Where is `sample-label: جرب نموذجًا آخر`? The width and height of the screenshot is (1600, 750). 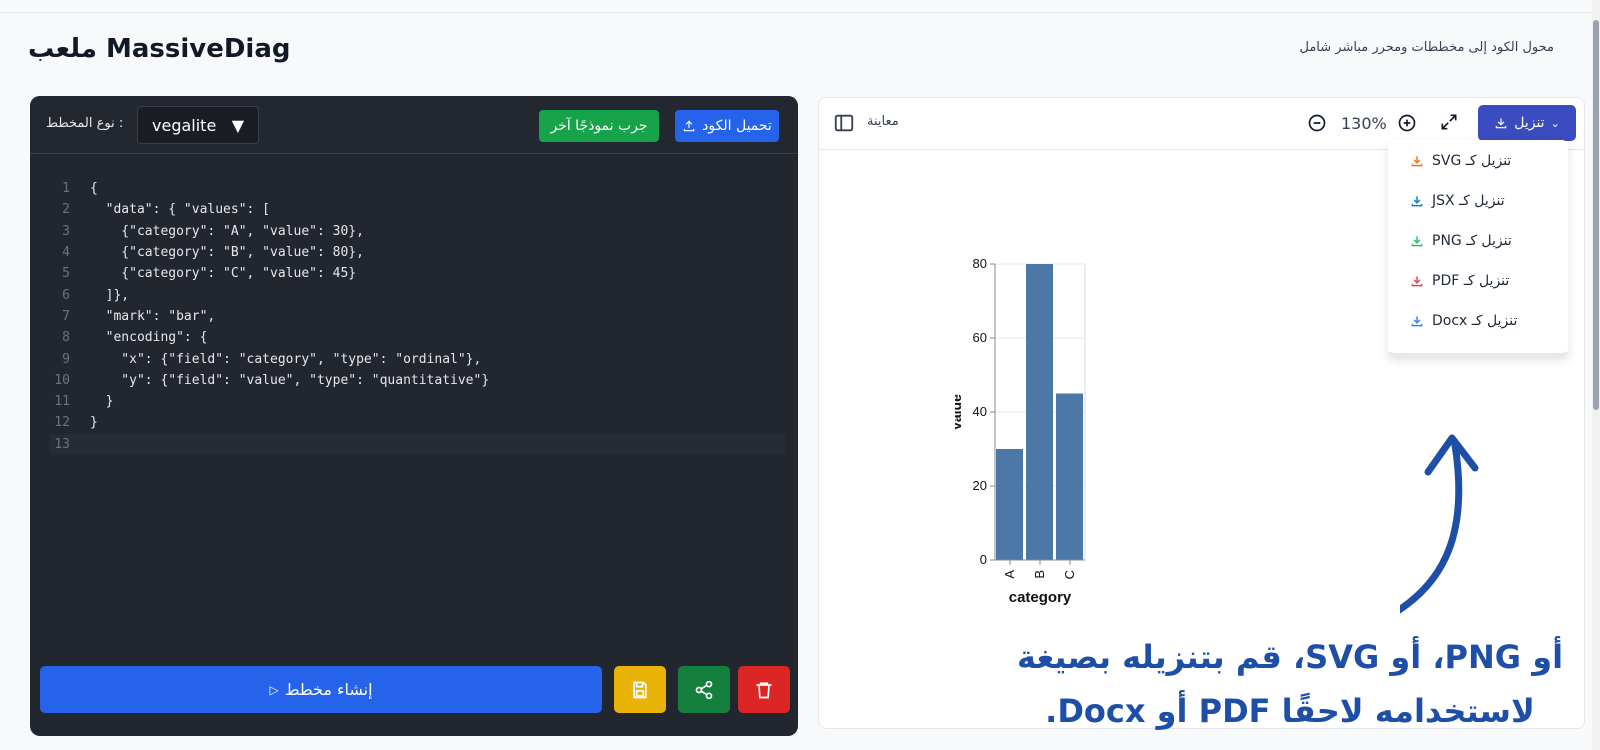
sample-label: جرب نموذجًا آخر is located at coordinates (599, 126).